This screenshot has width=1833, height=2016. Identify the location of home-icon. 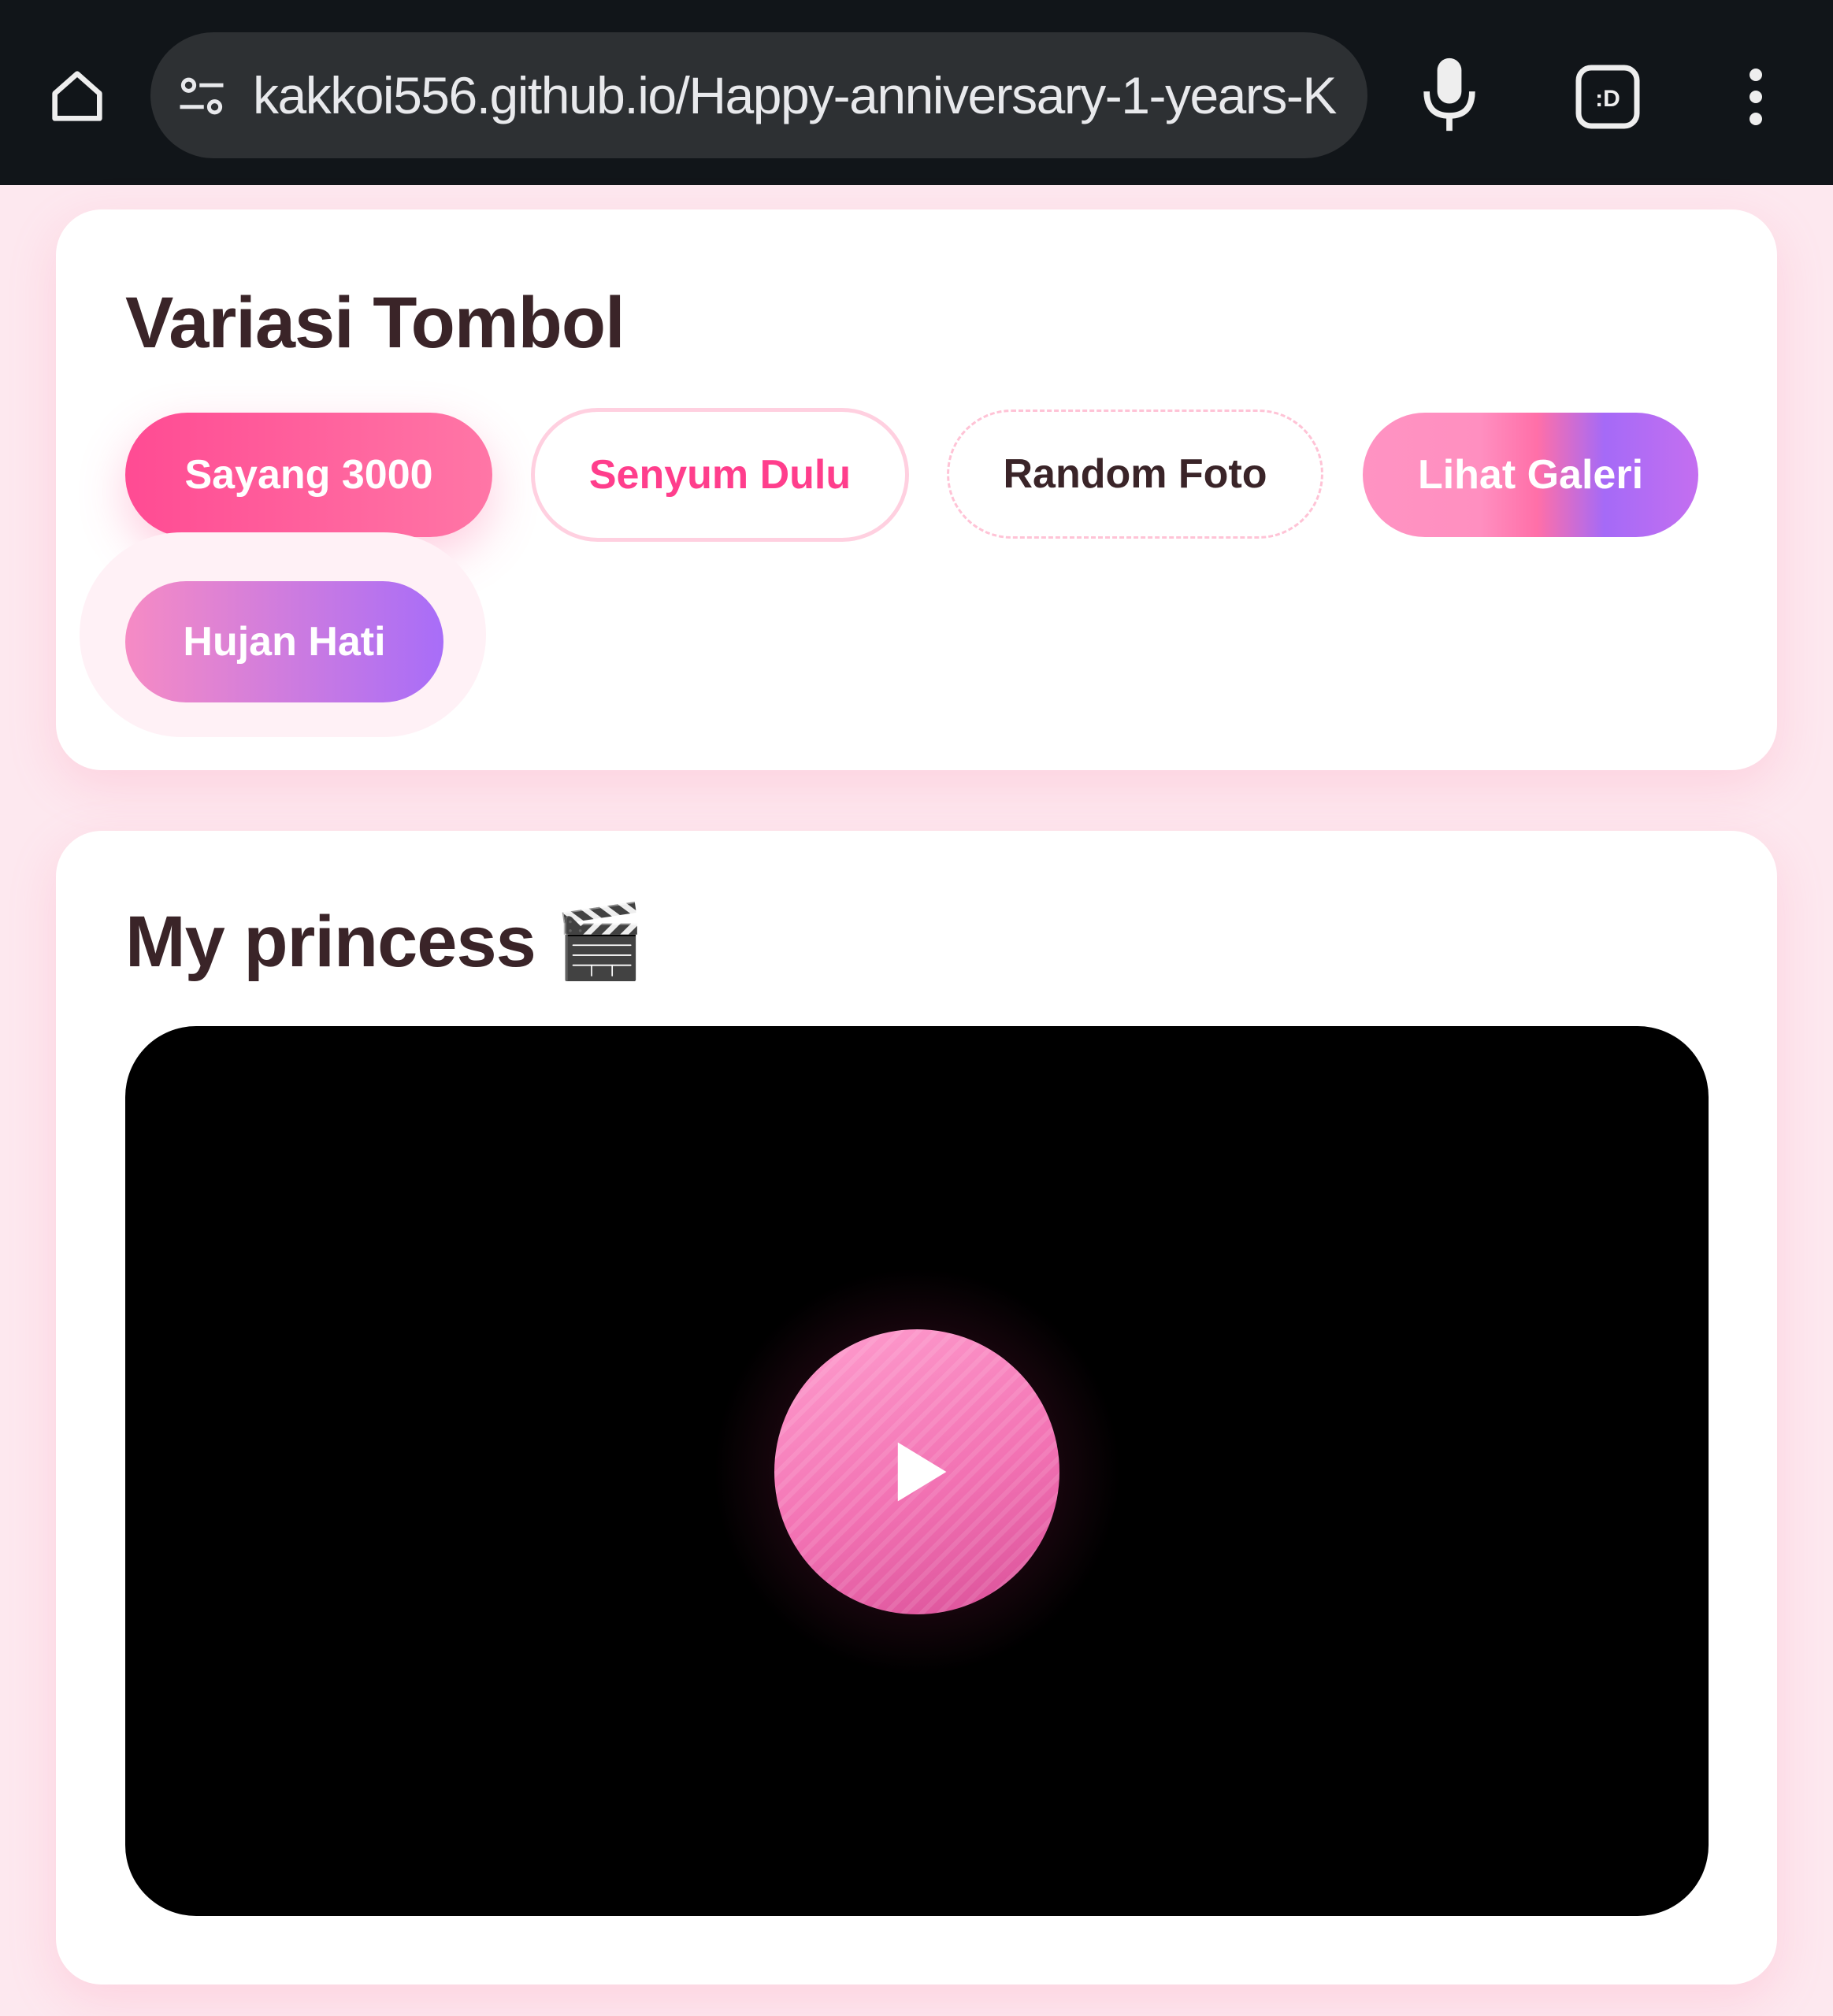
(77, 96).